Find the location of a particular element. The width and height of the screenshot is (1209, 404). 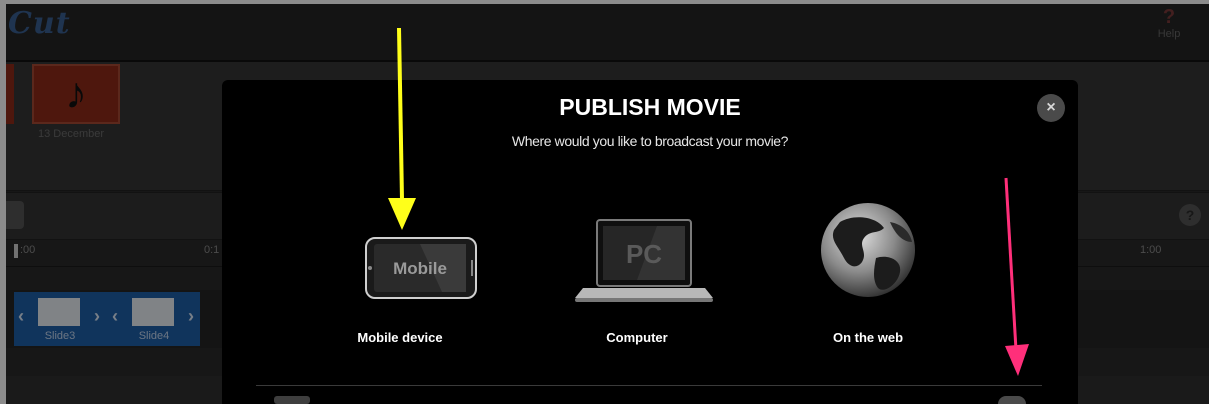

yellow-arrow-head is located at coordinates (402, 214).